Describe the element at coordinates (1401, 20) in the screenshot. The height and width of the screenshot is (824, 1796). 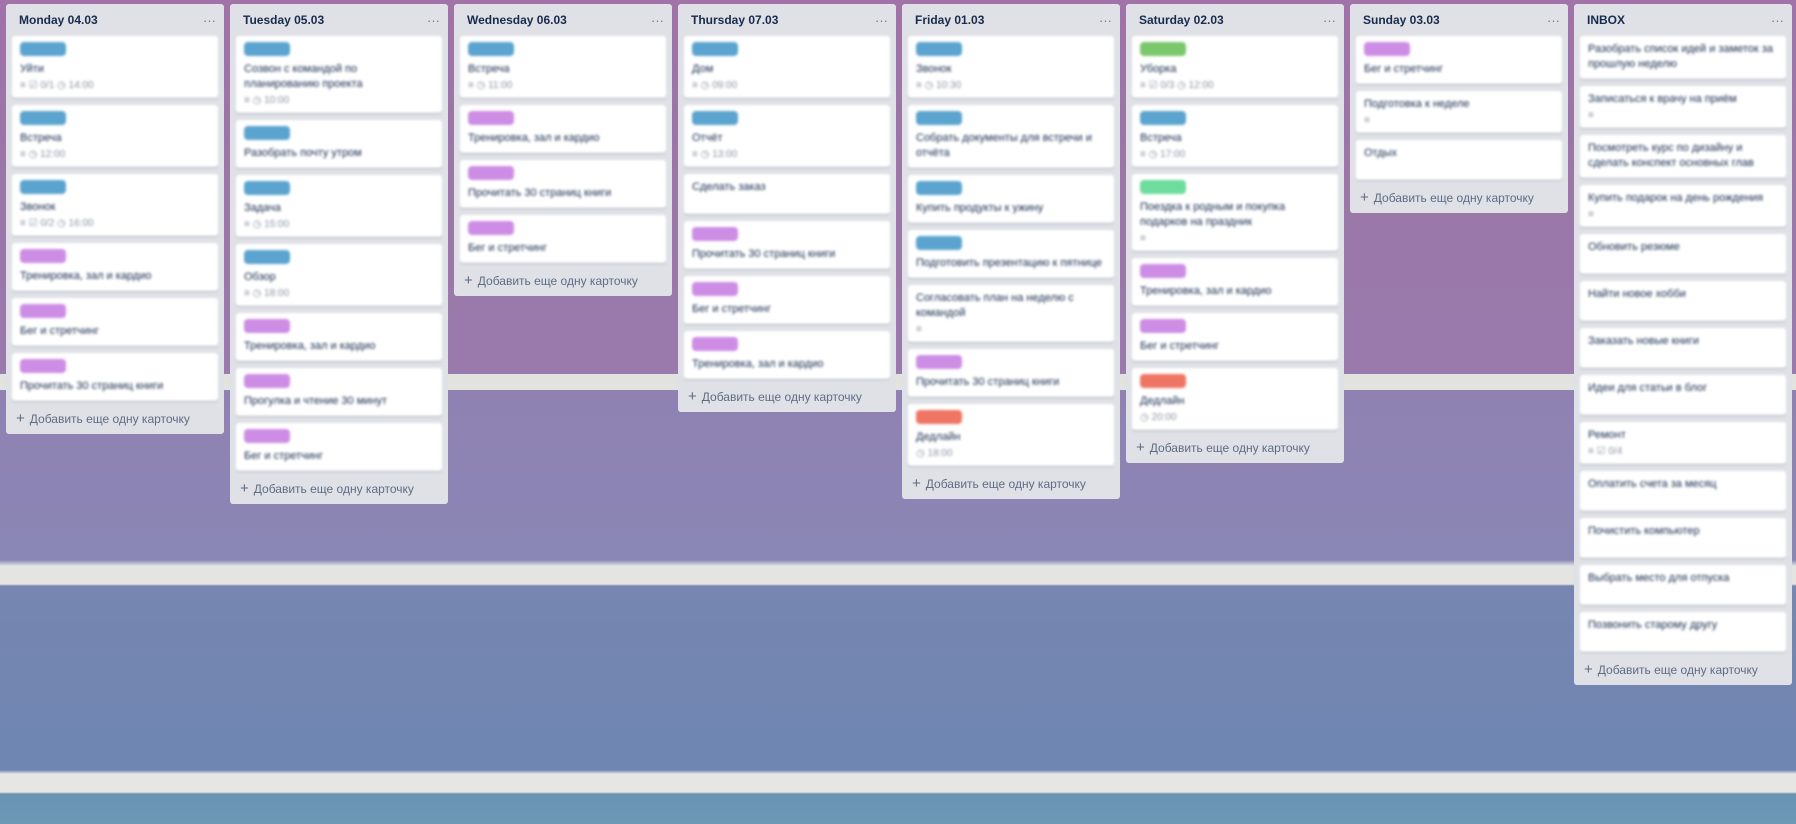
I see `list-title: Sunday 03.03` at that location.